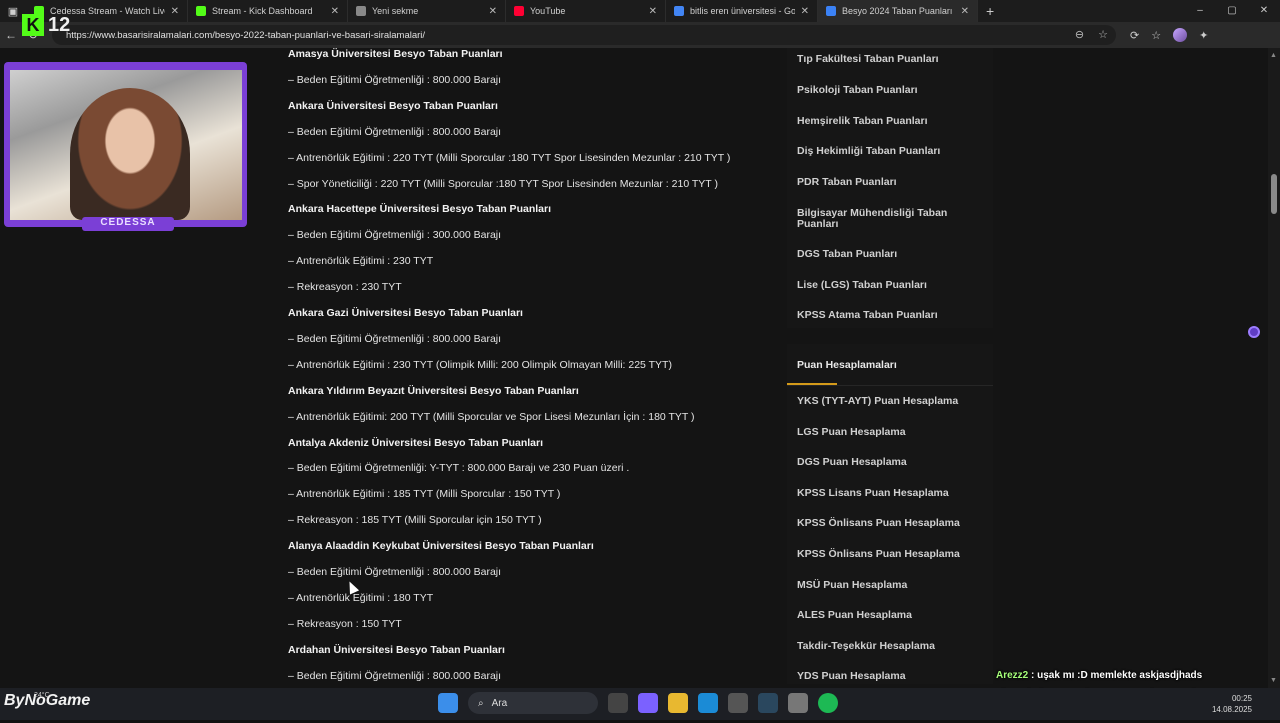  Describe the element at coordinates (59, 25) in the screenshot. I see `viewer-count: 12` at that location.